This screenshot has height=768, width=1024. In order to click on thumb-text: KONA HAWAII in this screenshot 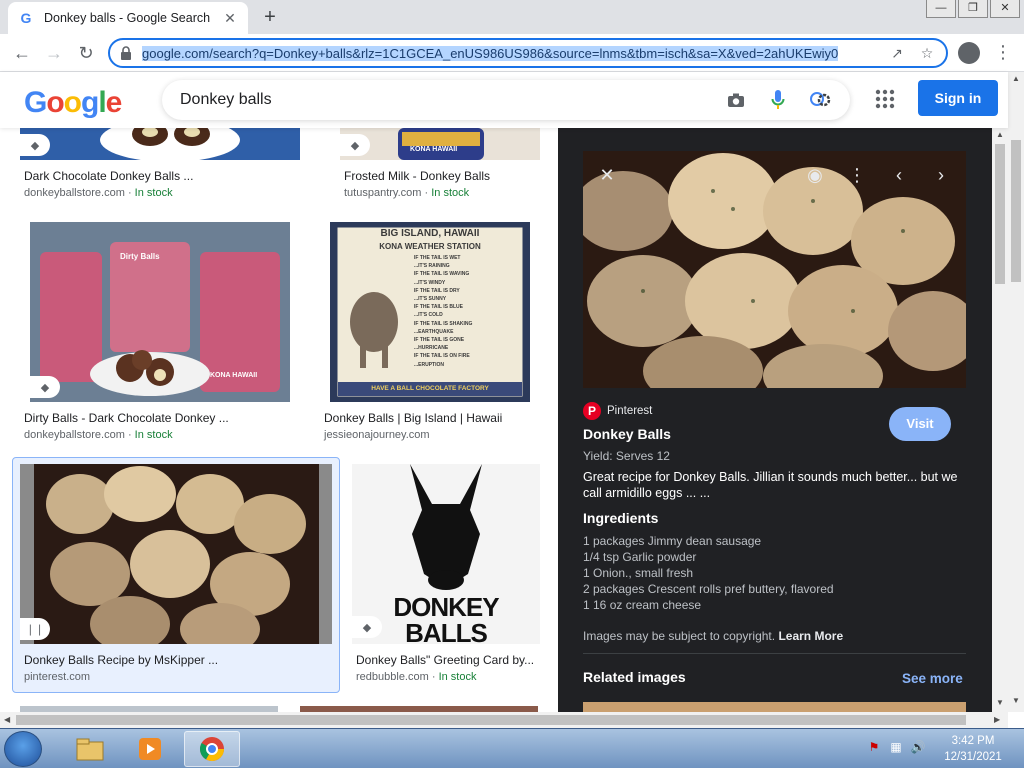, I will do `click(234, 375)`.